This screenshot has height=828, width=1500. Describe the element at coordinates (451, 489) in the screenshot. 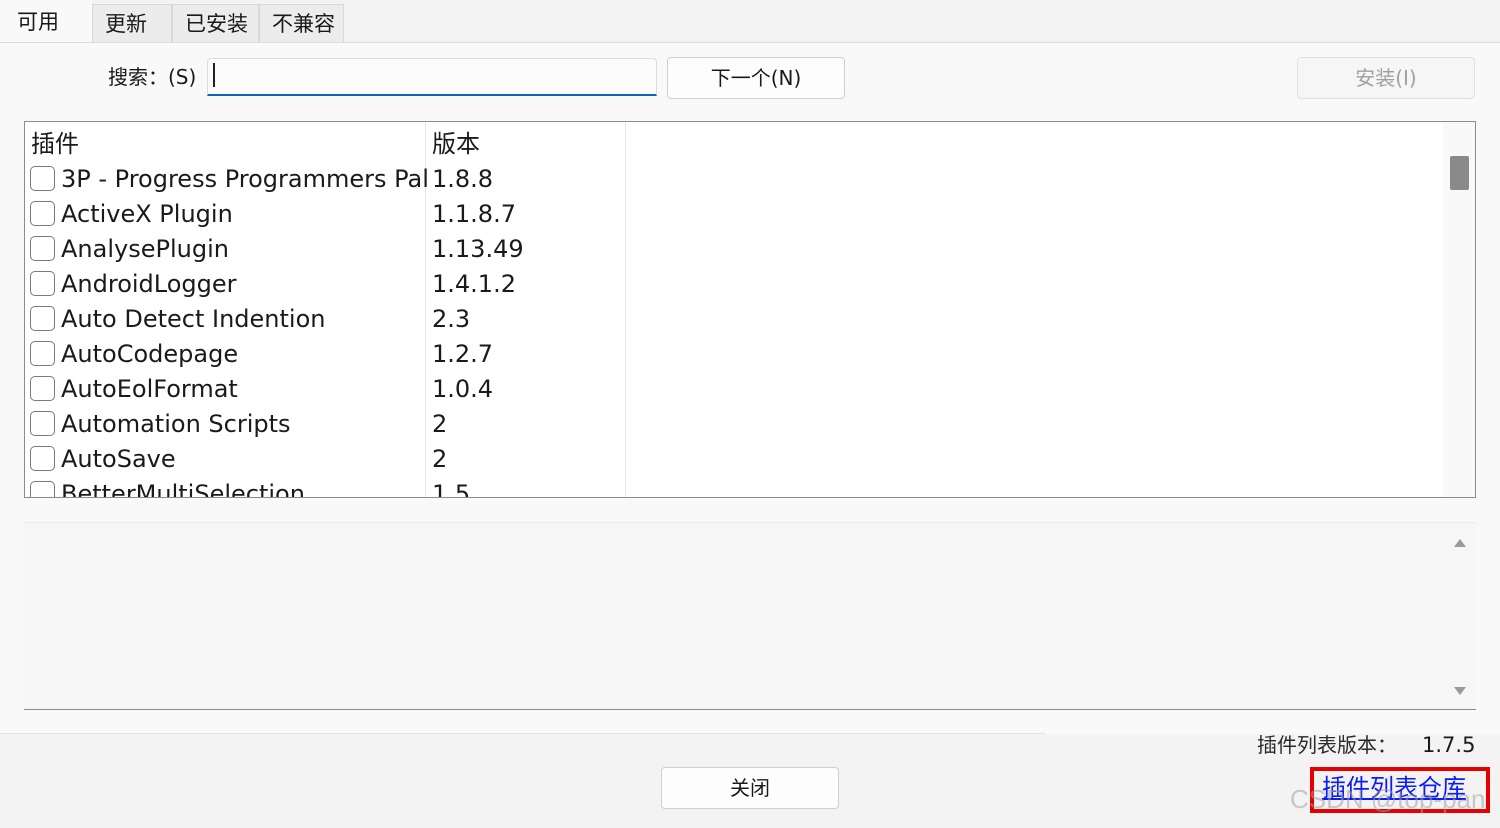

I see `plugin-version: 1.5` at that location.